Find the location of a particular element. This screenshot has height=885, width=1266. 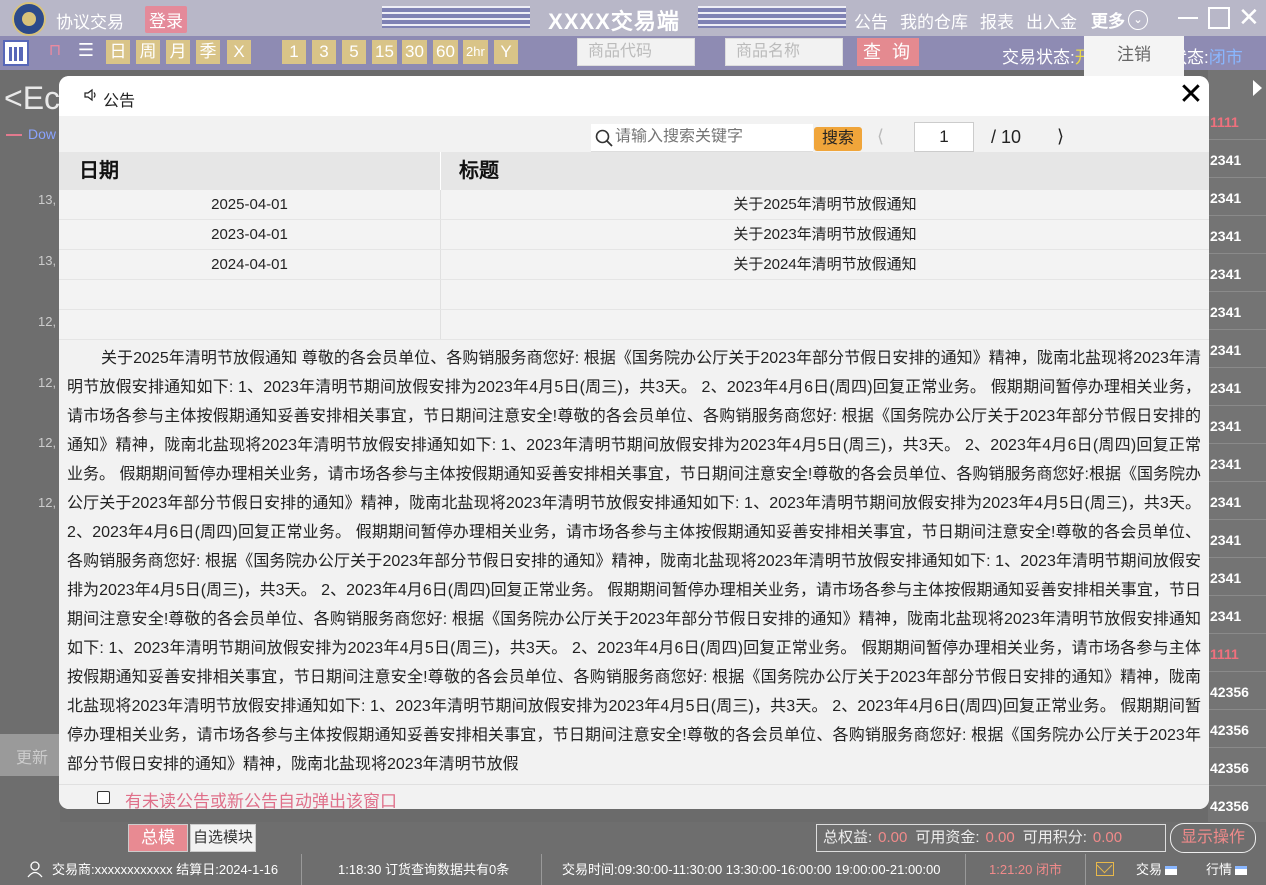

period-y-button: Y is located at coordinates (506, 52).